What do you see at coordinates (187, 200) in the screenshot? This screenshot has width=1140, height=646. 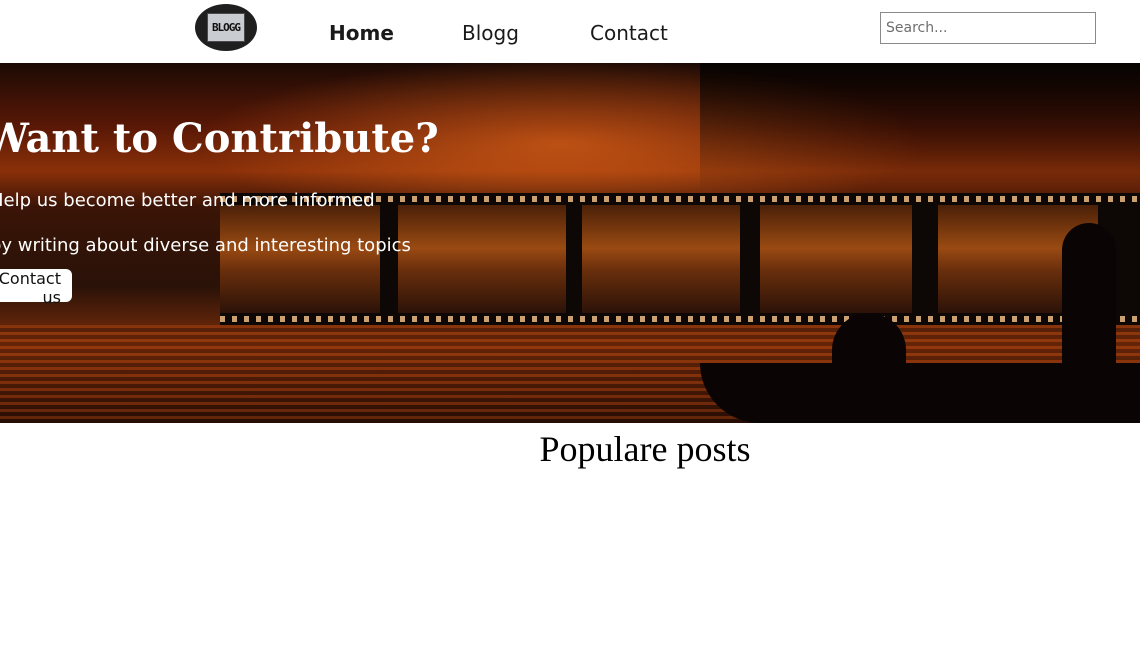 I see `hero-text-line-1: Help us become better and more informed` at bounding box center [187, 200].